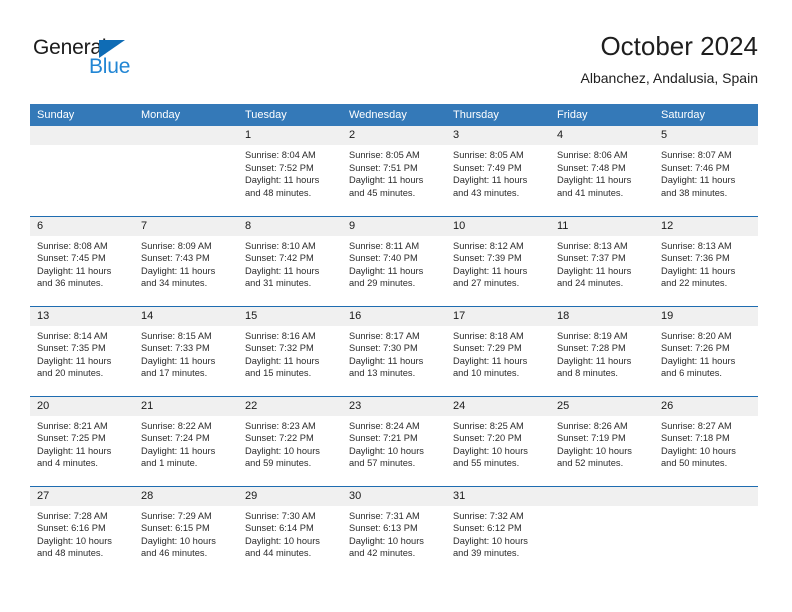  Describe the element at coordinates (290, 115) in the screenshot. I see `weekday-header-tuesday: Tuesday` at that location.